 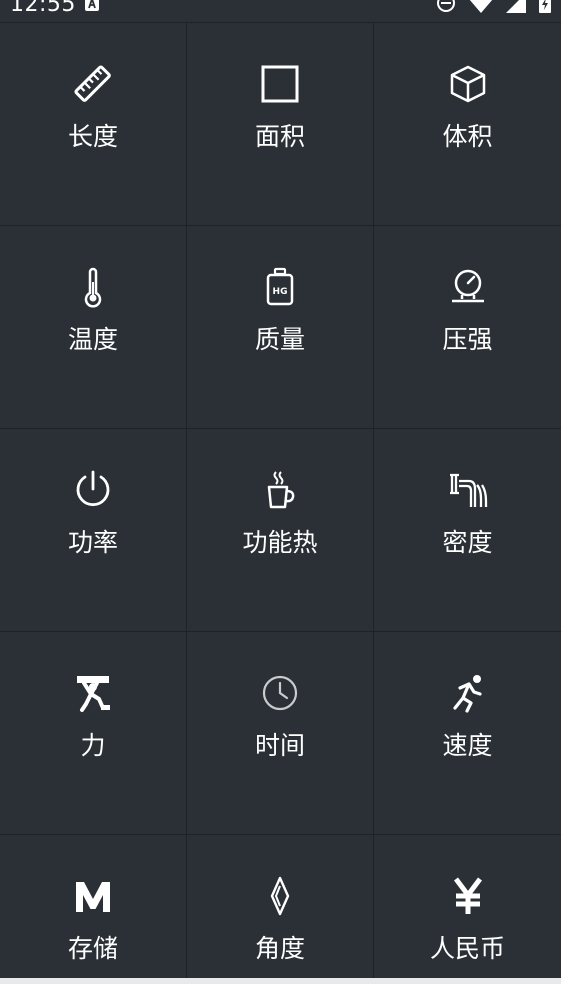 I want to click on tile-angle: 角度, so click(x=280, y=907).